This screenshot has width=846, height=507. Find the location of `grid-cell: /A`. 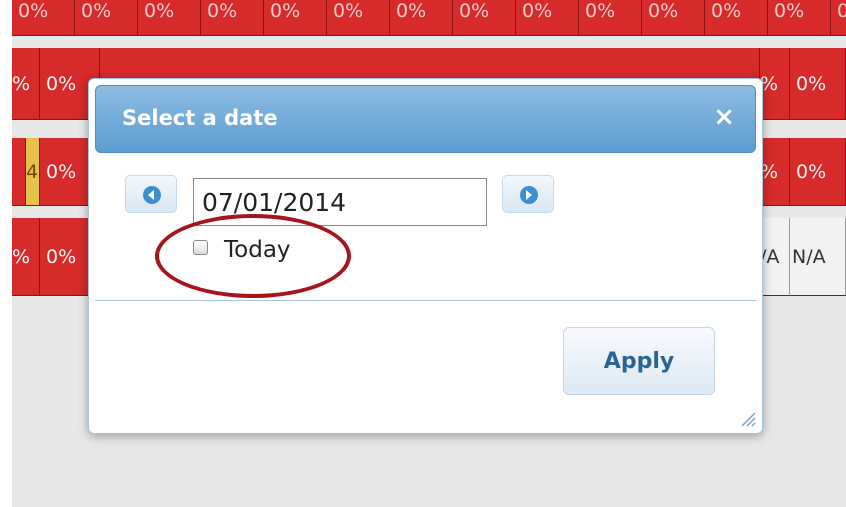

grid-cell: /A is located at coordinates (775, 257).